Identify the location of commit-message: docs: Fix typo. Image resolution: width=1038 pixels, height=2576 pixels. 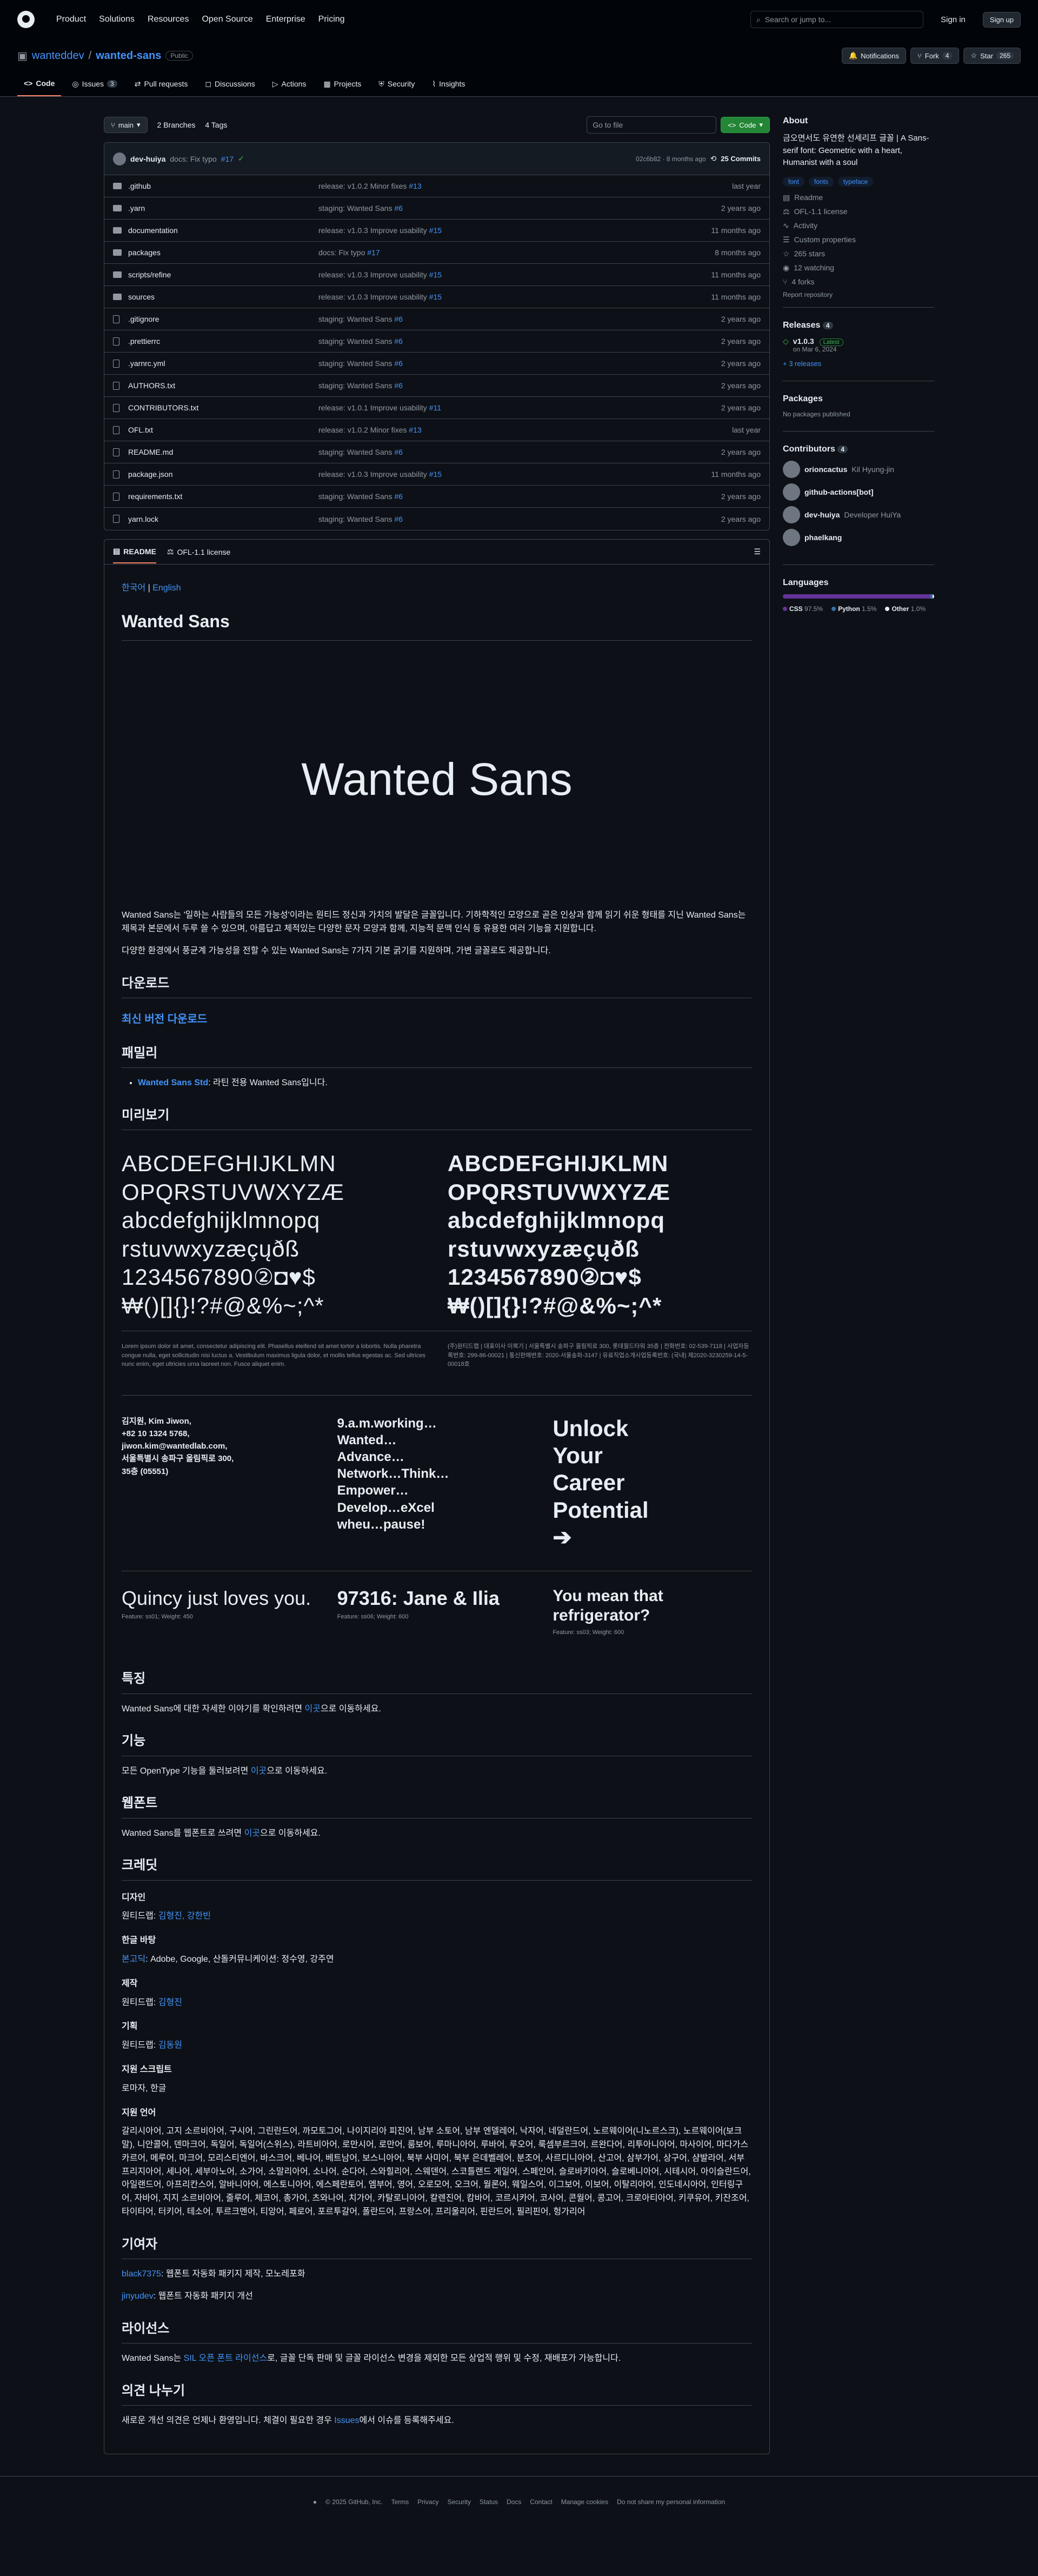
(193, 159).